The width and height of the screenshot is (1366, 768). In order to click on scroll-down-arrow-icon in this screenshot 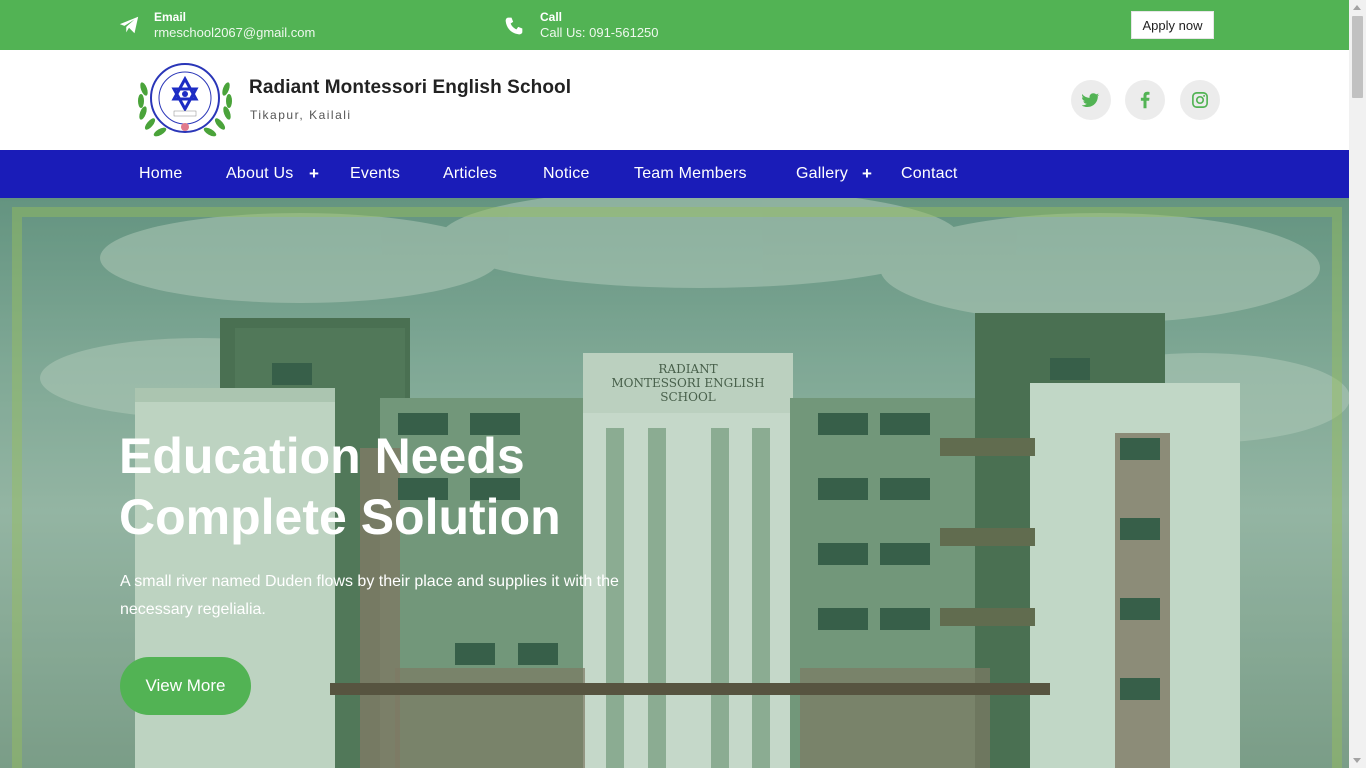, I will do `click(1357, 760)`.